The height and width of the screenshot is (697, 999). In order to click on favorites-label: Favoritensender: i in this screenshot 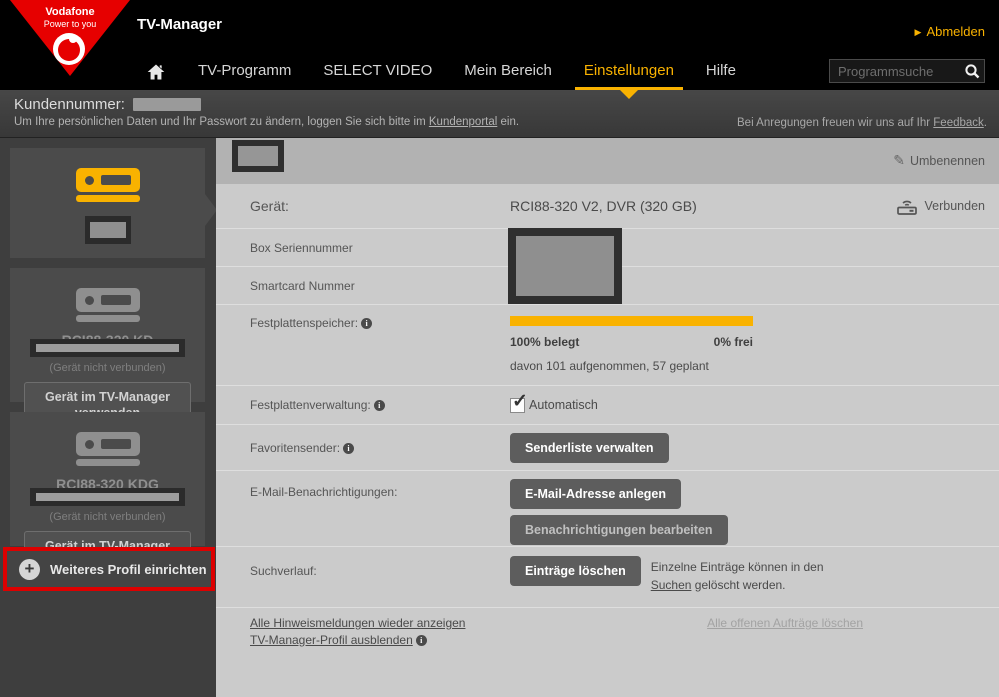, I will do `click(380, 448)`.